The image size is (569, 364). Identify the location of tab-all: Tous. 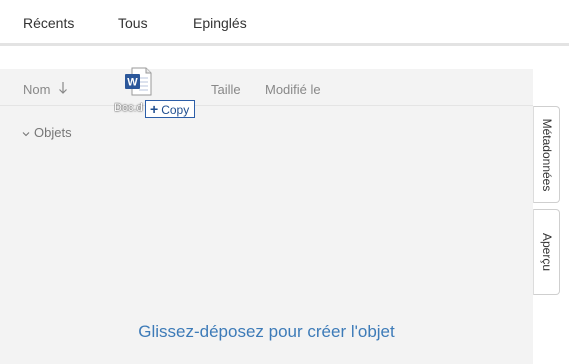
(133, 23).